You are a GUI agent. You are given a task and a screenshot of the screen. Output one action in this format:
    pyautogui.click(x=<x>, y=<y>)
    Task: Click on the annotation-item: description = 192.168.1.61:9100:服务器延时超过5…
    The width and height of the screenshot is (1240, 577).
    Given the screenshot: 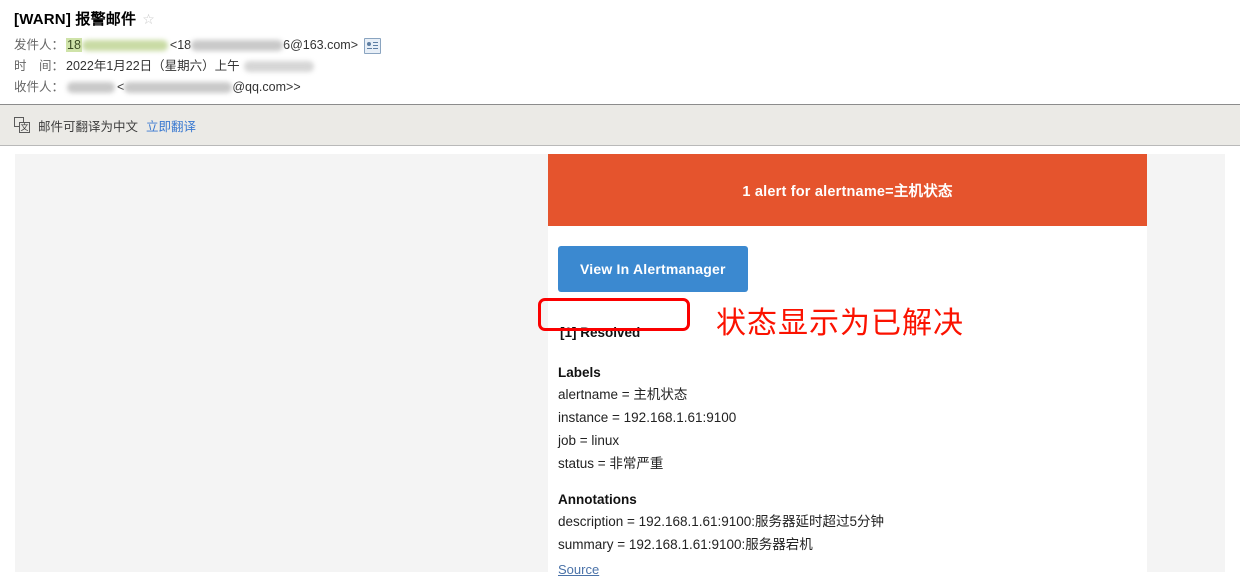 What is the action you would take?
    pyautogui.click(x=721, y=521)
    